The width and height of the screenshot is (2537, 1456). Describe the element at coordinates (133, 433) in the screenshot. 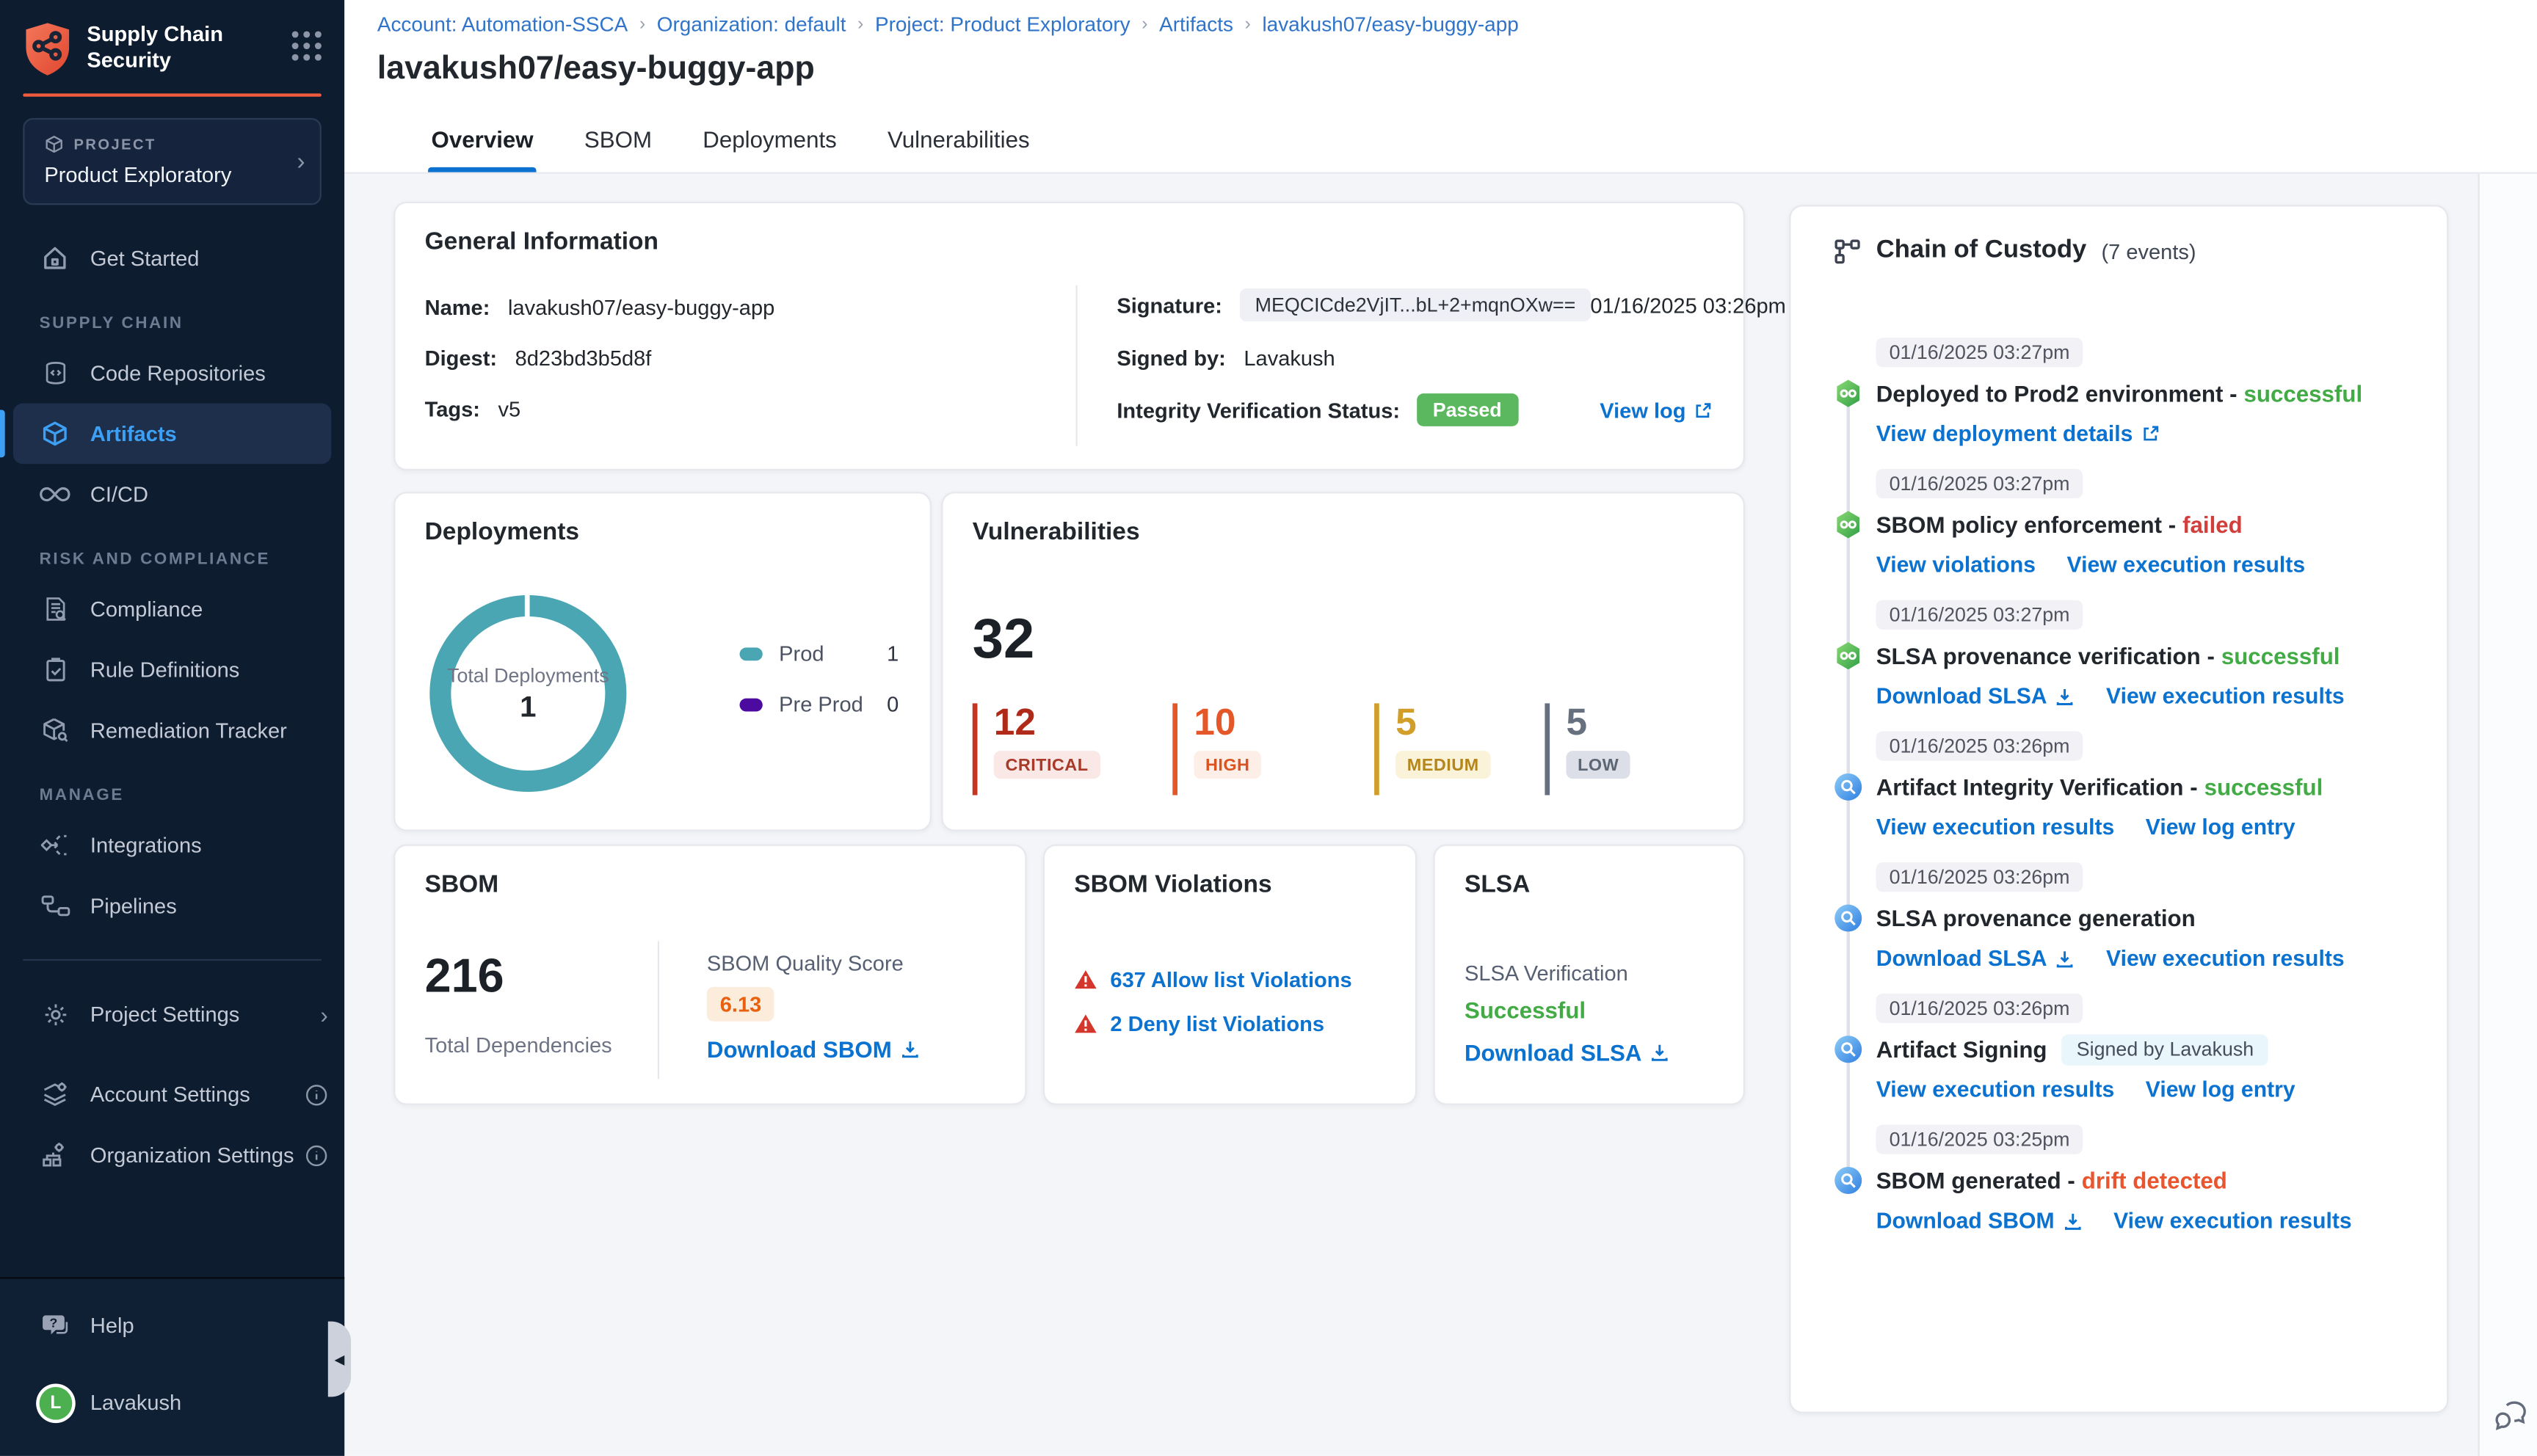

I see `sidebar-item-label: Artifacts` at that location.